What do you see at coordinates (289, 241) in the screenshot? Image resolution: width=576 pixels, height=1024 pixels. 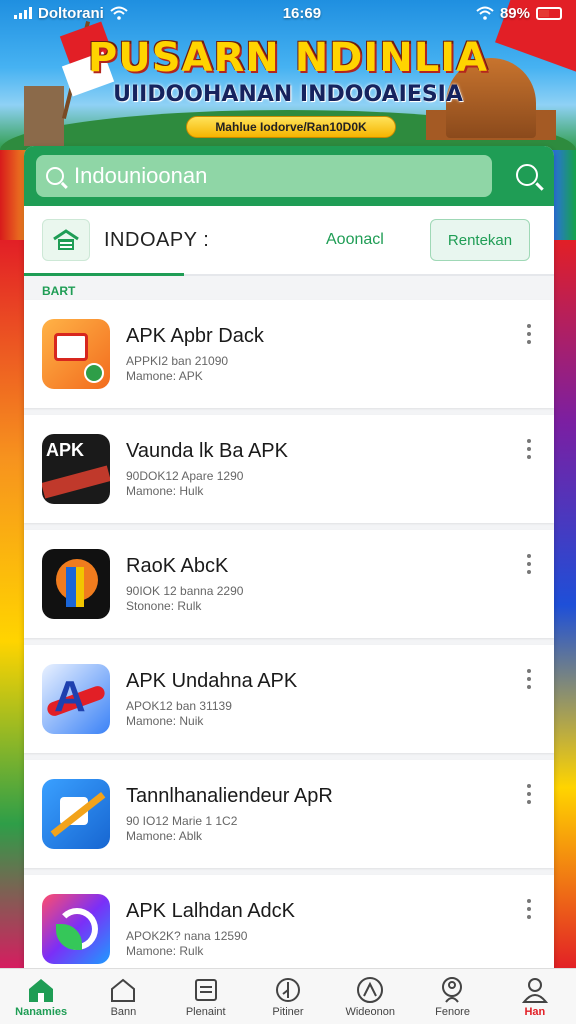 I see `brand-row: INDOAPY : Aoonacl Rentekan` at bounding box center [289, 241].